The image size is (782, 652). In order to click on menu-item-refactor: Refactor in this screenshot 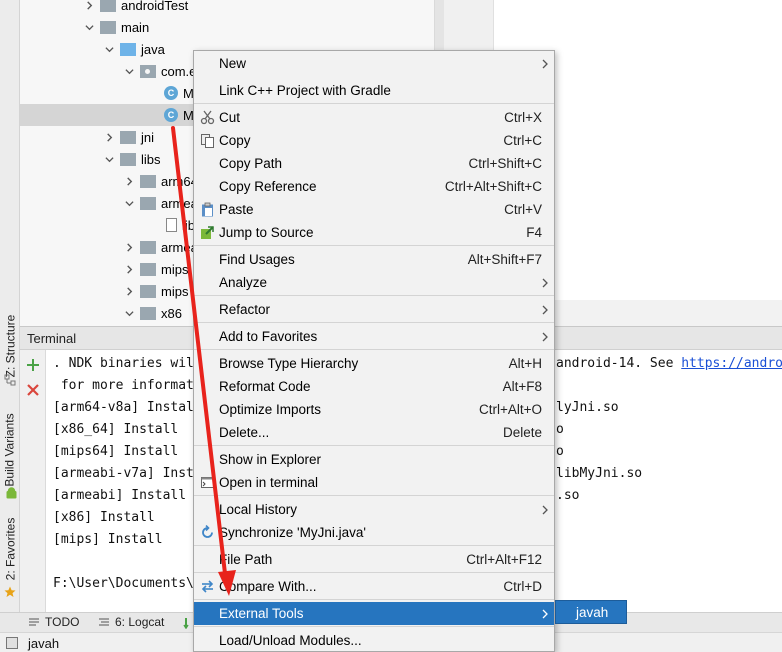, I will do `click(374, 309)`.